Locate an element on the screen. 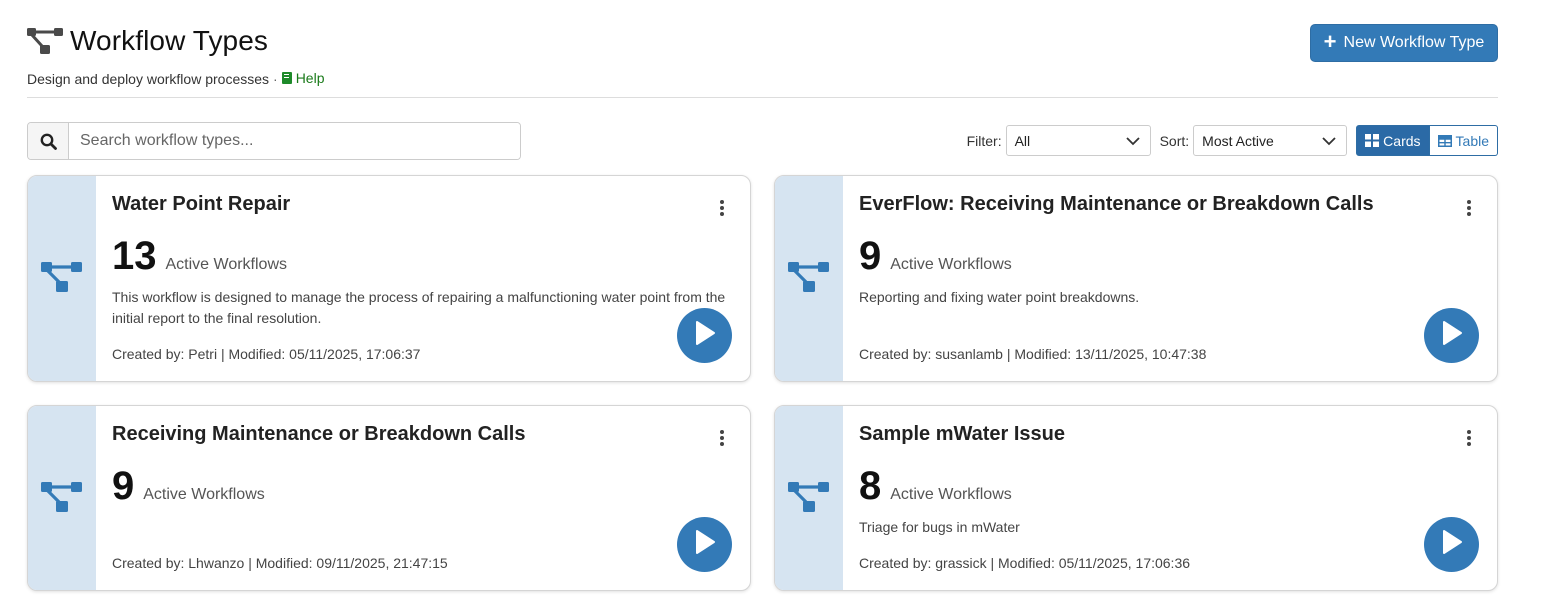 Image resolution: width=1555 pixels, height=605 pixels. sort-select: Most Active is located at coordinates (1270, 140).